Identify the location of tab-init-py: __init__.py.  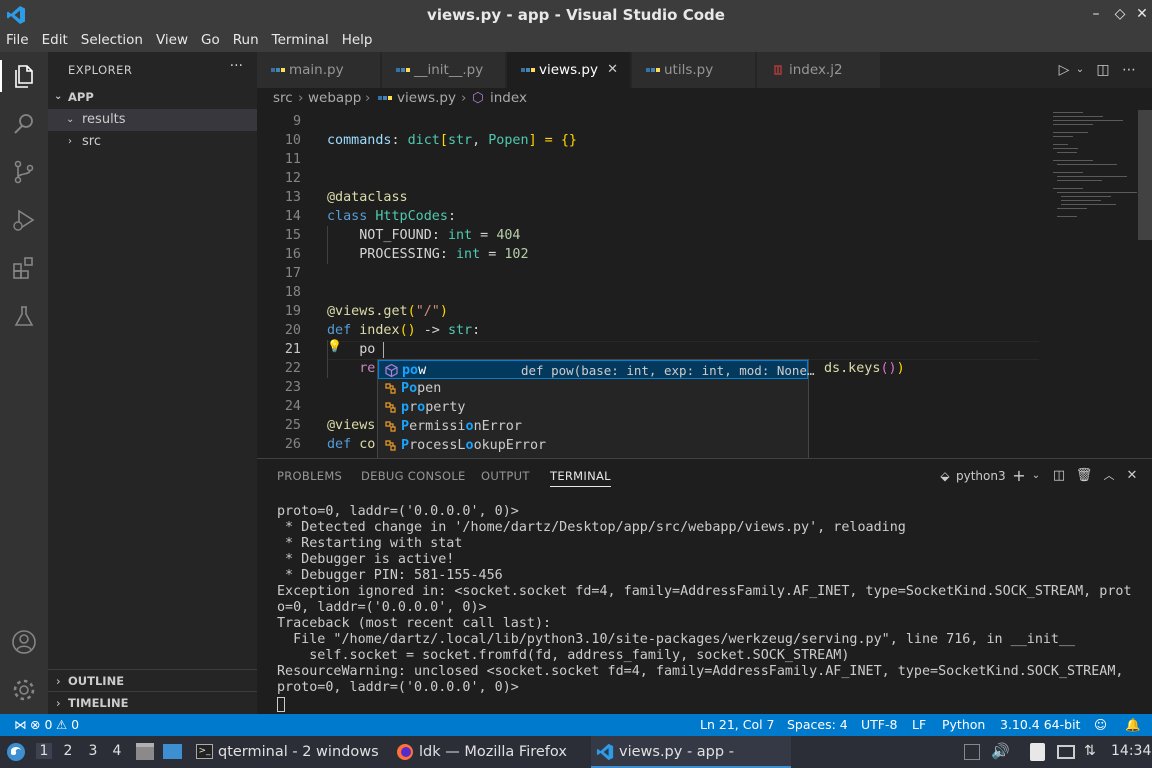
(444, 70).